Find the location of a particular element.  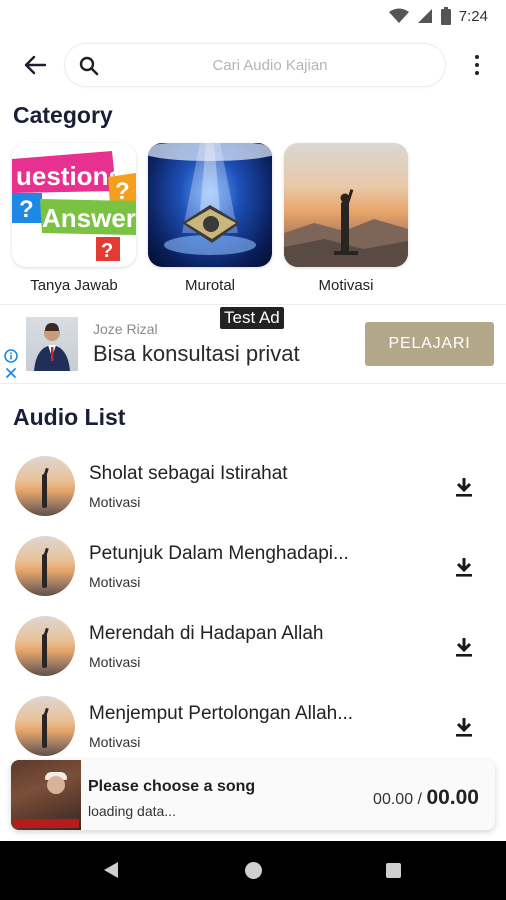

search-input is located at coordinates (270, 65).